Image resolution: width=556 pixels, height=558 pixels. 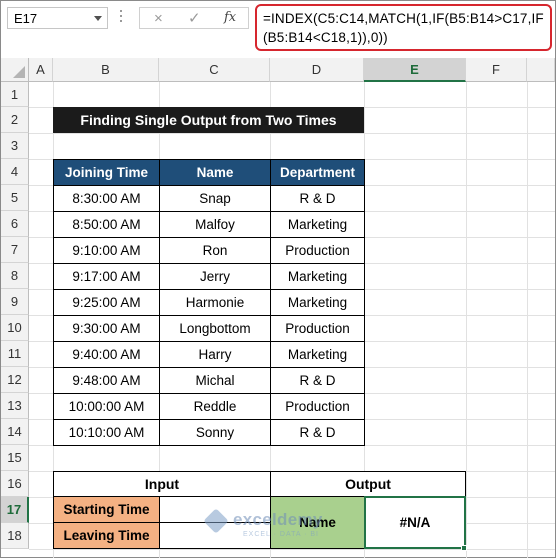 What do you see at coordinates (15, 146) in the screenshot?
I see `row-header-3: 3` at bounding box center [15, 146].